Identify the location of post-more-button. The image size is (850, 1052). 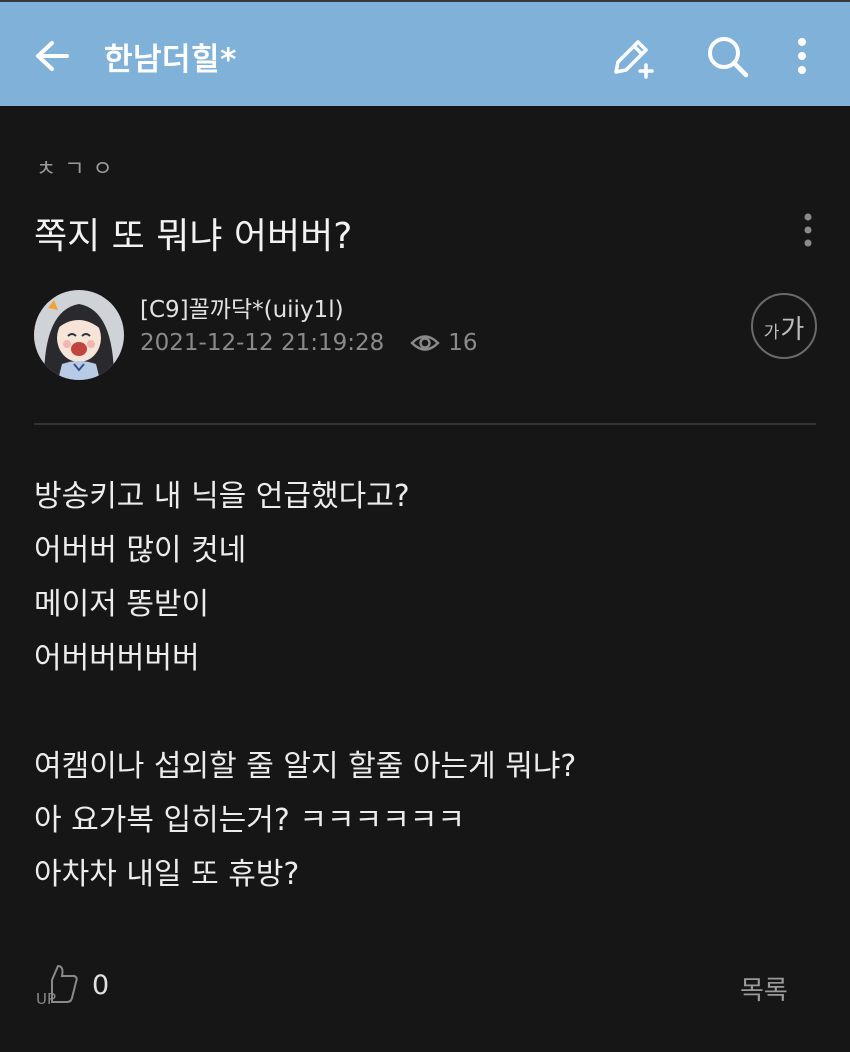
(808, 230).